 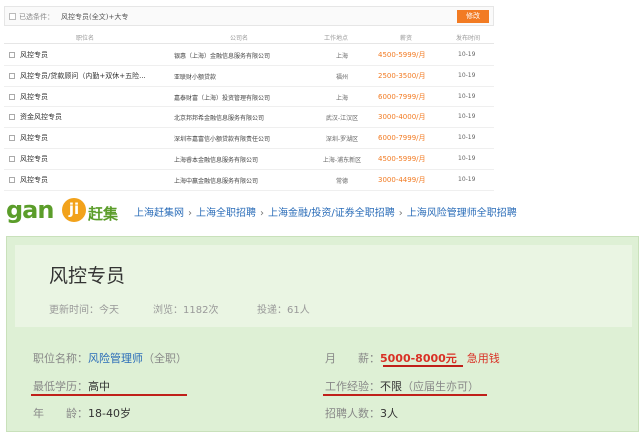 What do you see at coordinates (298, 310) in the screenshot?
I see `applies-value: 61人` at bounding box center [298, 310].